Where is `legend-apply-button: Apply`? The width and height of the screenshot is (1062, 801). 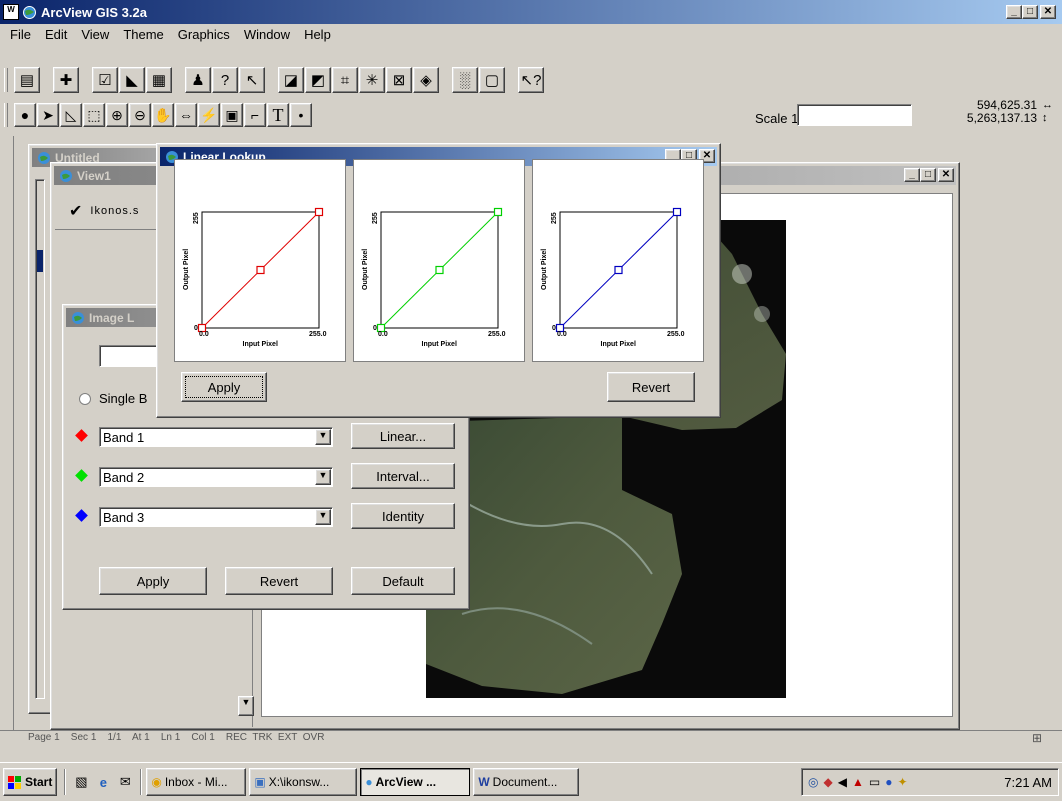
legend-apply-button: Apply is located at coordinates (153, 581).